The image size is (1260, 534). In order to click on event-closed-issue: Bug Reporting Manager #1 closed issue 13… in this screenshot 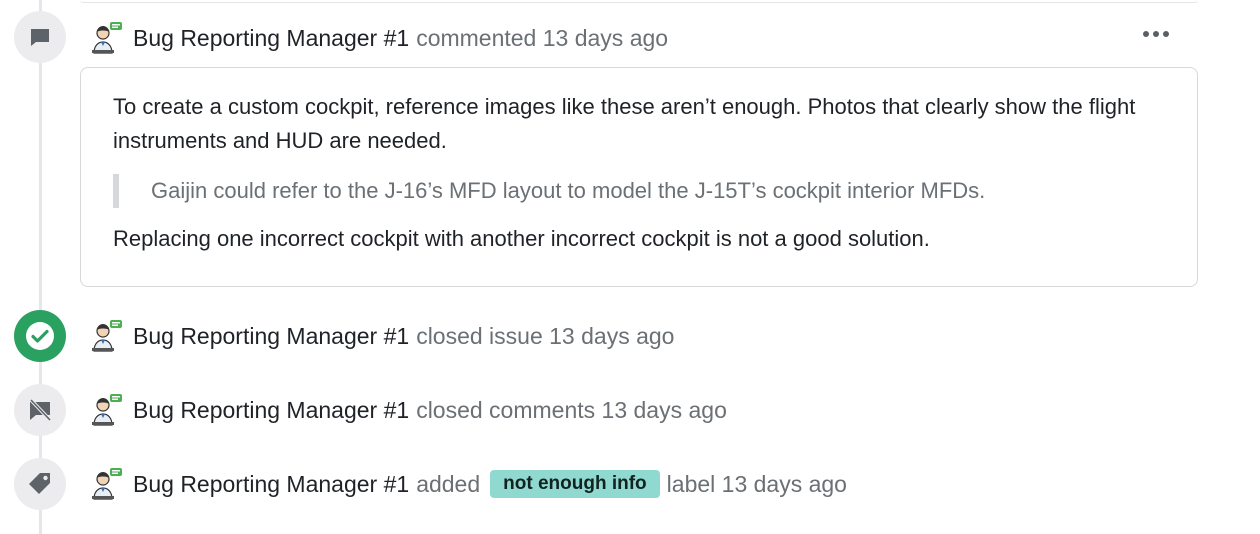, I will do `click(382, 336)`.